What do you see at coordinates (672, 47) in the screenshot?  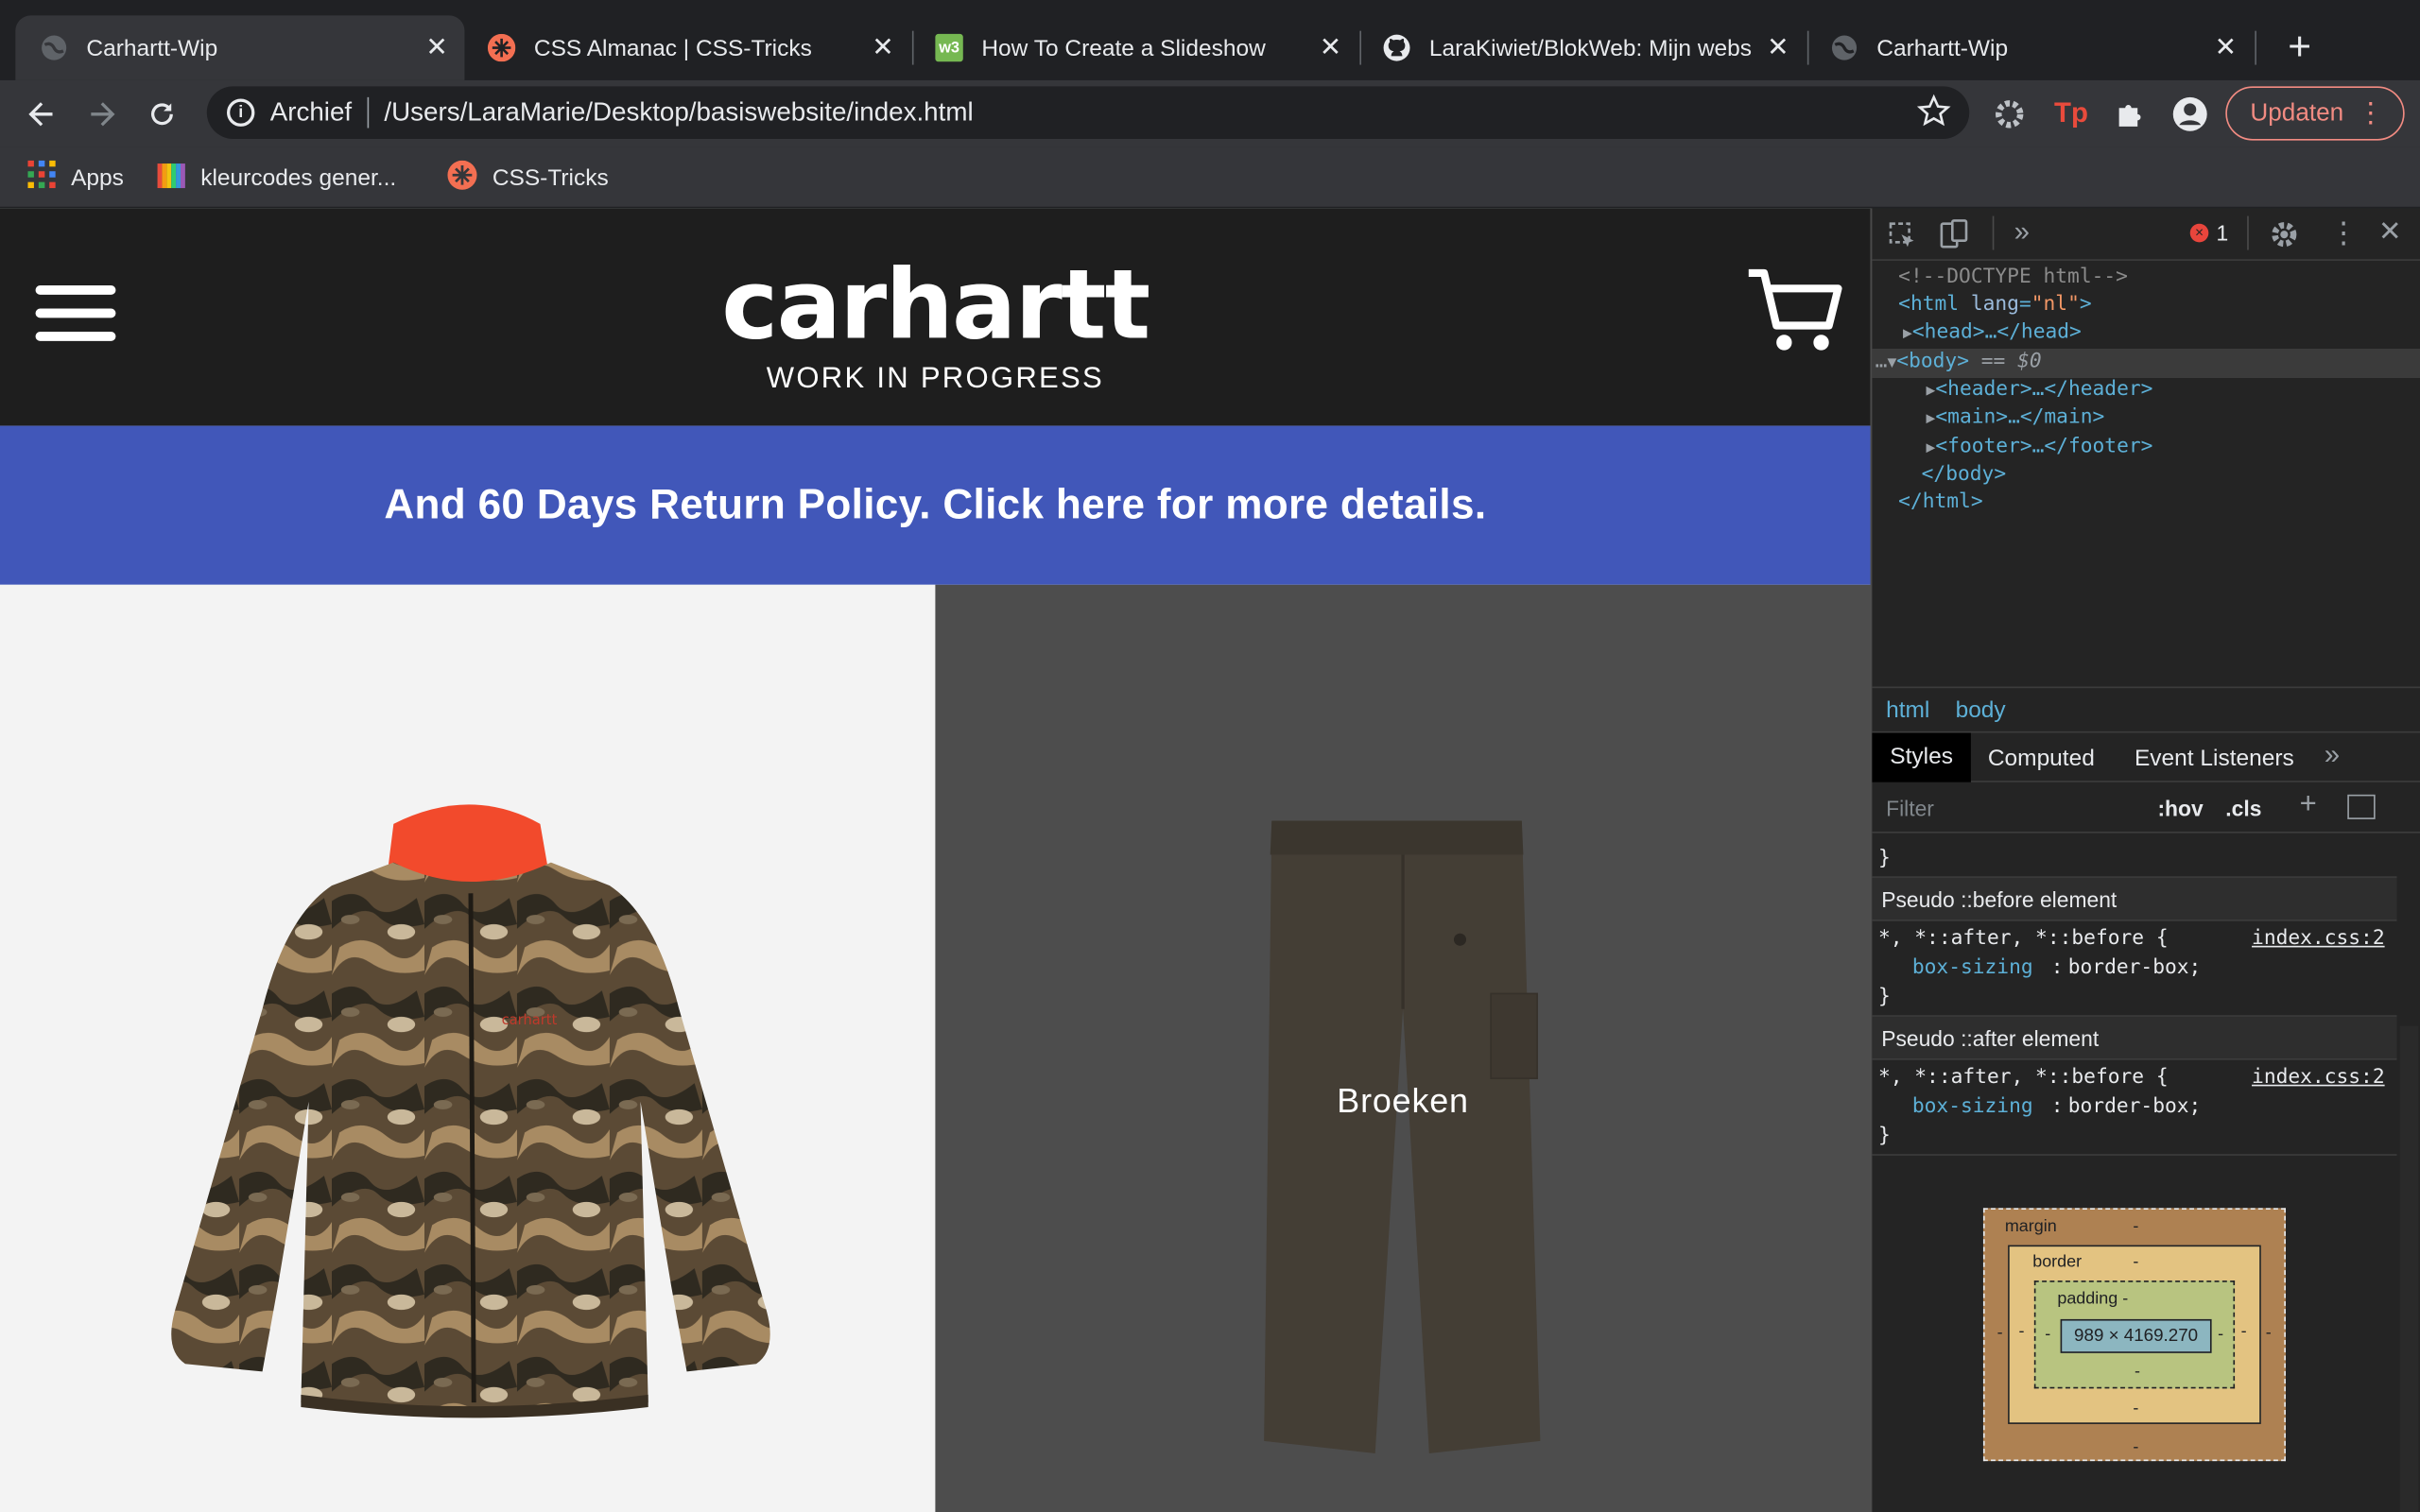 I see `tab-title: CSS Almanac | CSS-Tricks` at bounding box center [672, 47].